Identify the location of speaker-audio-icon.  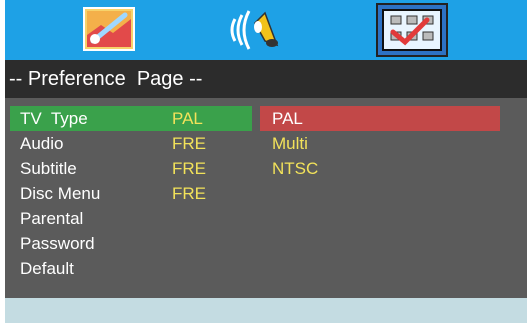
(257, 30).